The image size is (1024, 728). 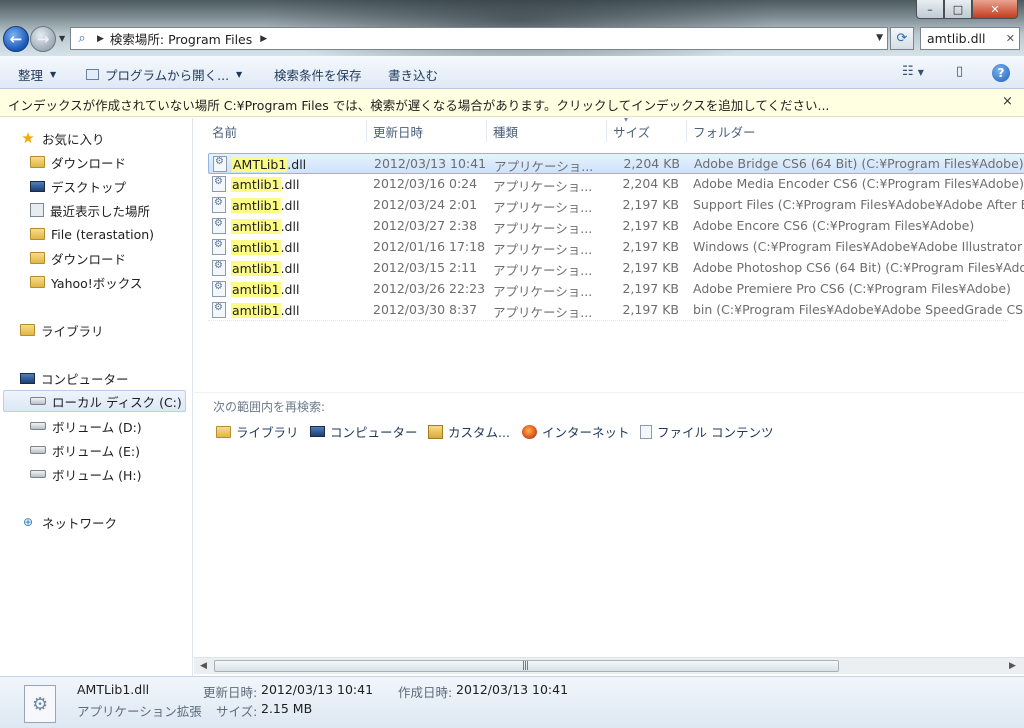 I want to click on size-cell: 2,197 KB, so click(x=650, y=204).